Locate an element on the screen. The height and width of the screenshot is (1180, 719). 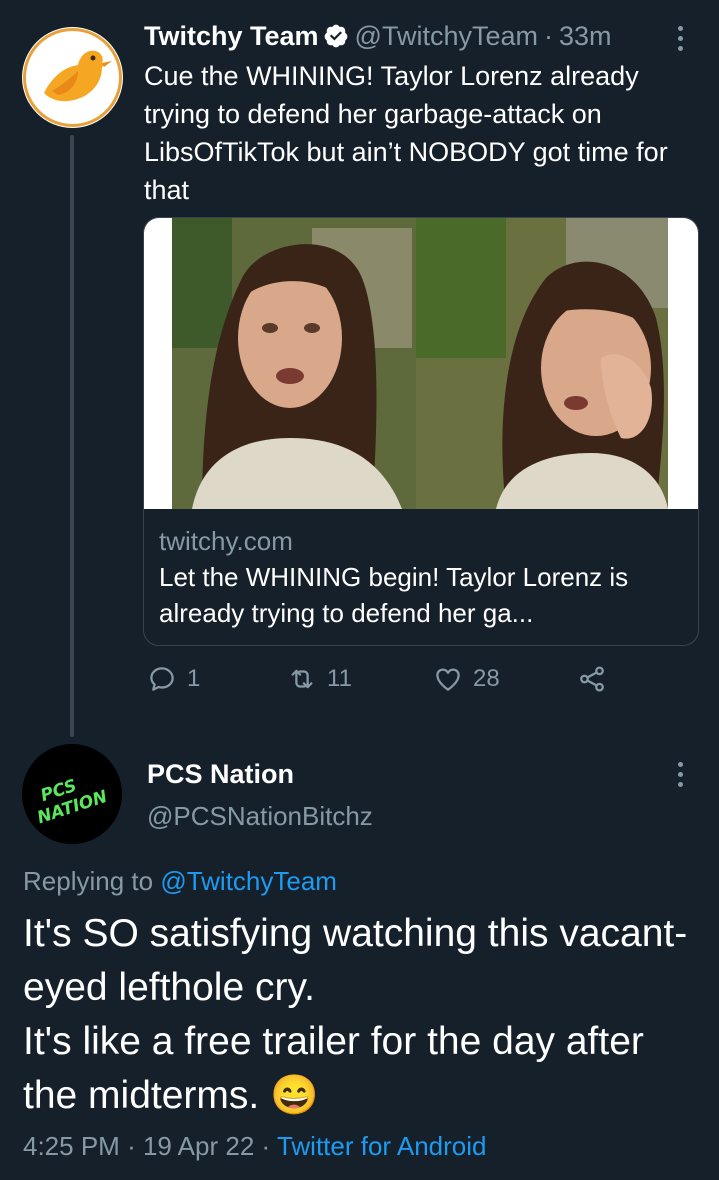
tweet-source: Twitter for Android is located at coordinates (382, 1146).